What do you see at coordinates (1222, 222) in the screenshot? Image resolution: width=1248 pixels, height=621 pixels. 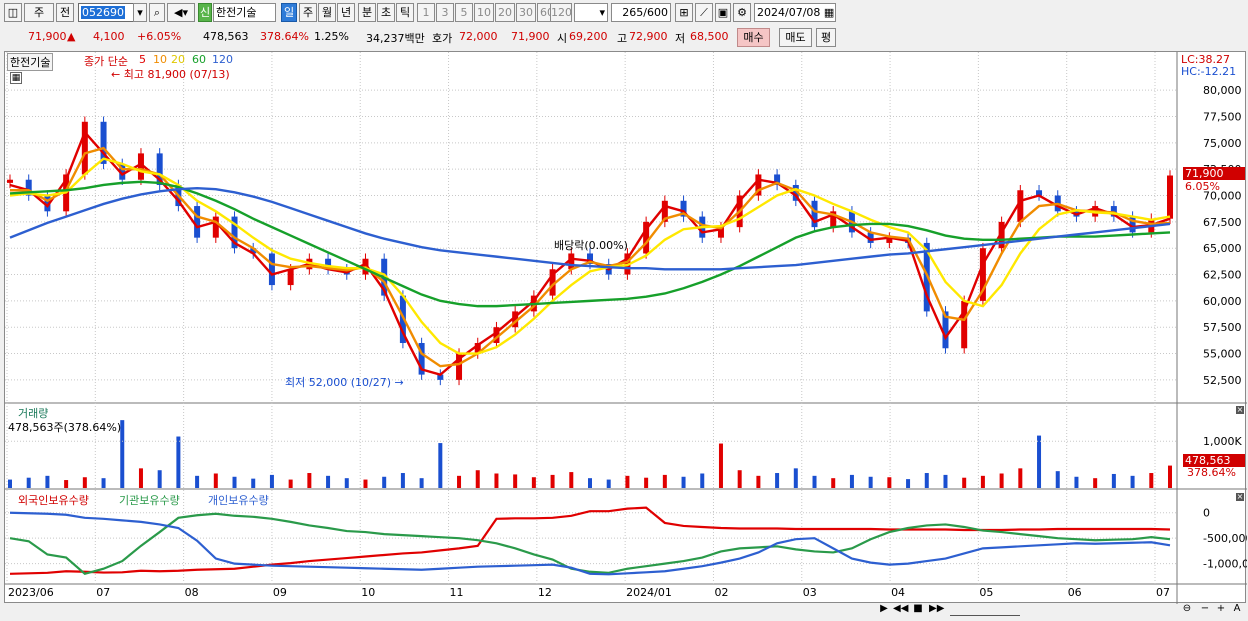 I see `price-tick-label: 67,500` at bounding box center [1222, 222].